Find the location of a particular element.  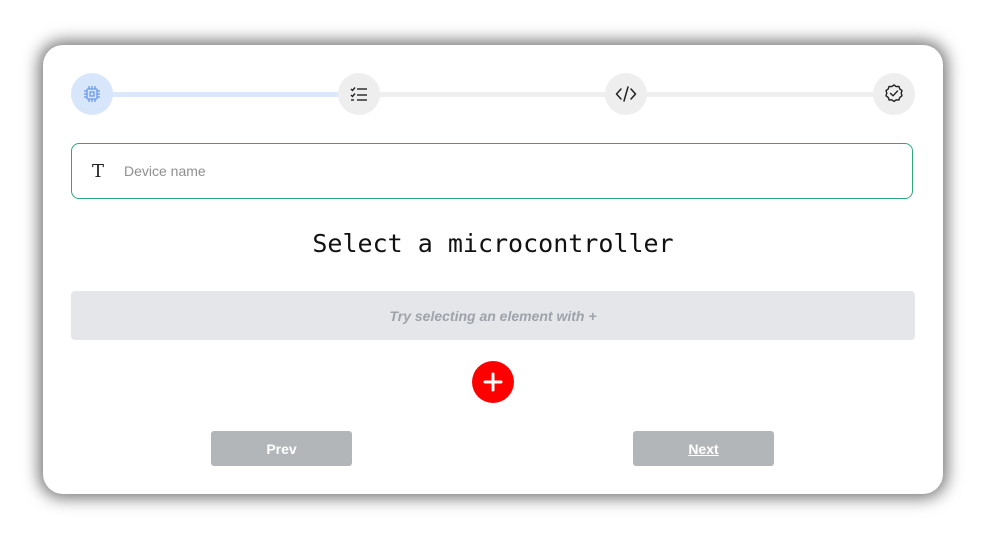

chip-icon is located at coordinates (92, 94).